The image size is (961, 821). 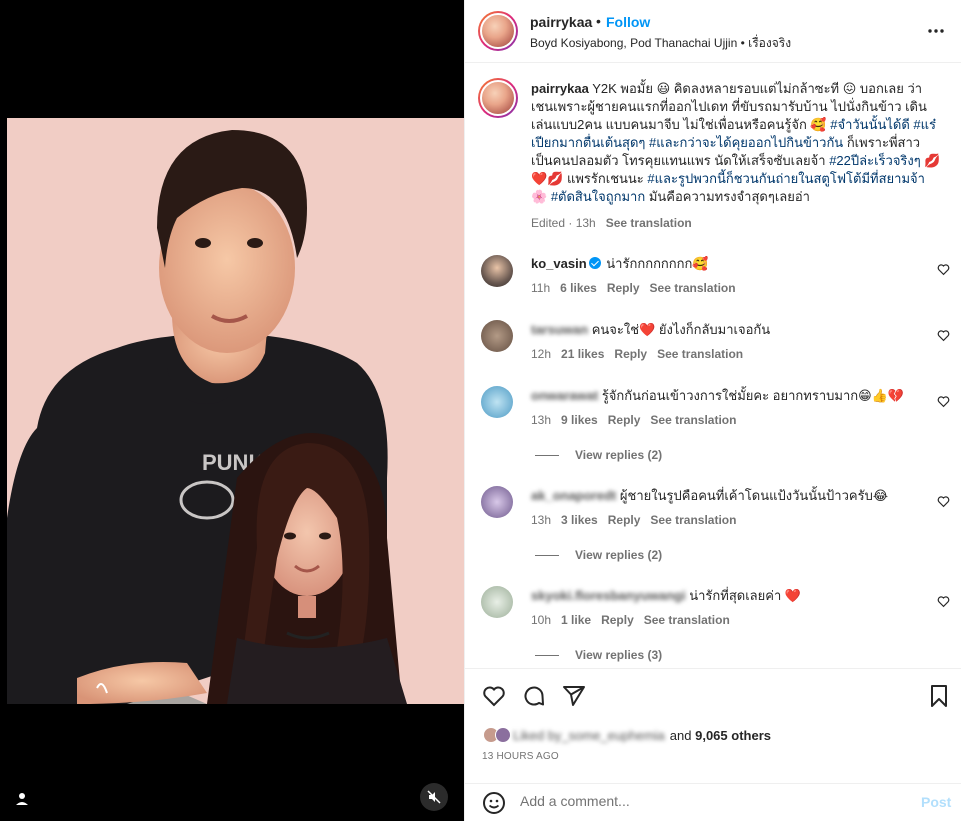 I want to click on caption-username: pairrykaa, so click(x=560, y=88).